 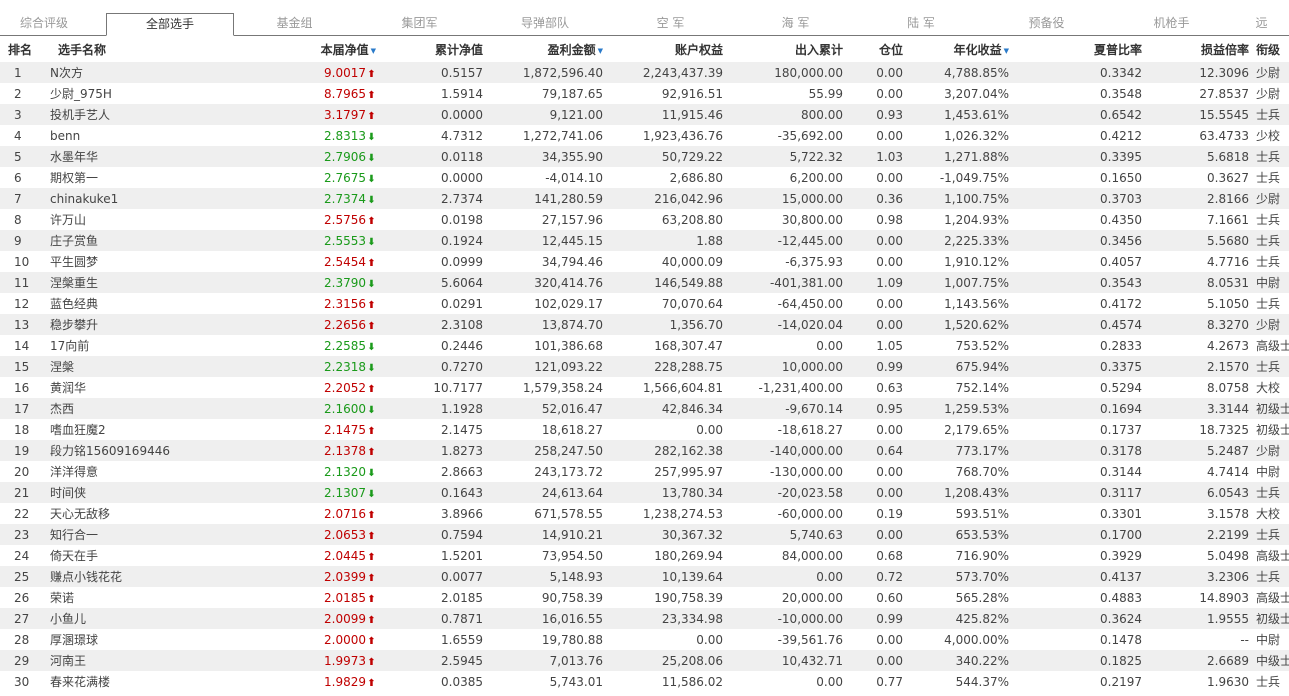 What do you see at coordinates (150, 492) in the screenshot?
I see `player-name-link: 时间侠` at bounding box center [150, 492].